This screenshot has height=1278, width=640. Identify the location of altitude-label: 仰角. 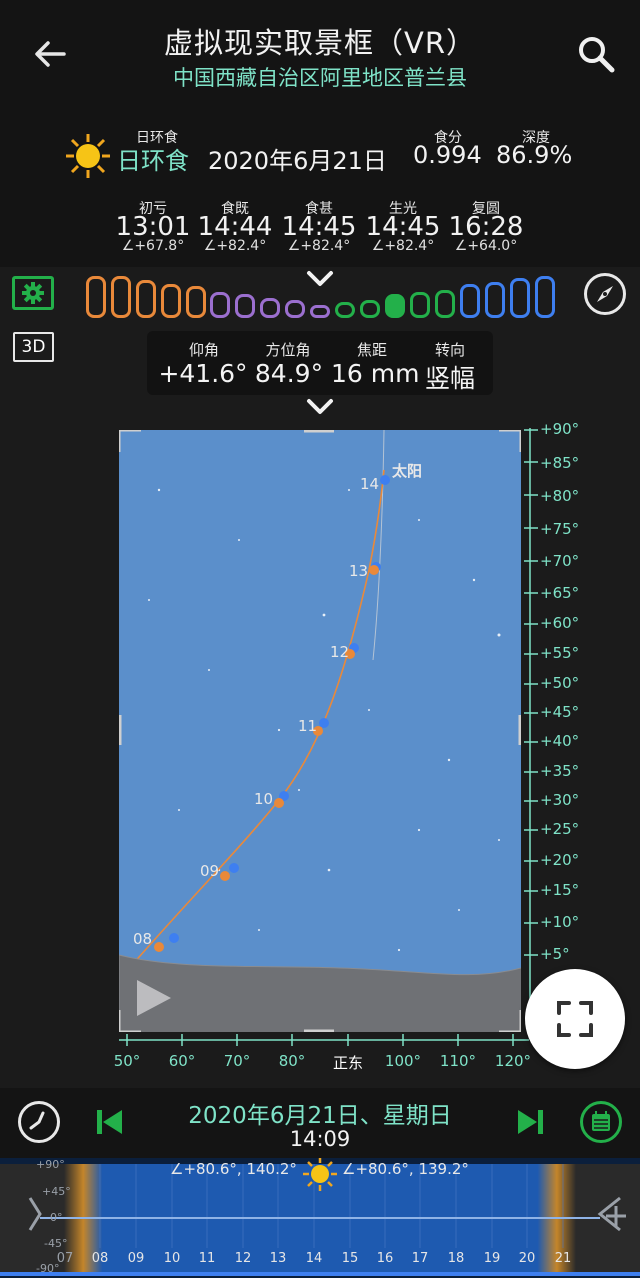
(203, 350).